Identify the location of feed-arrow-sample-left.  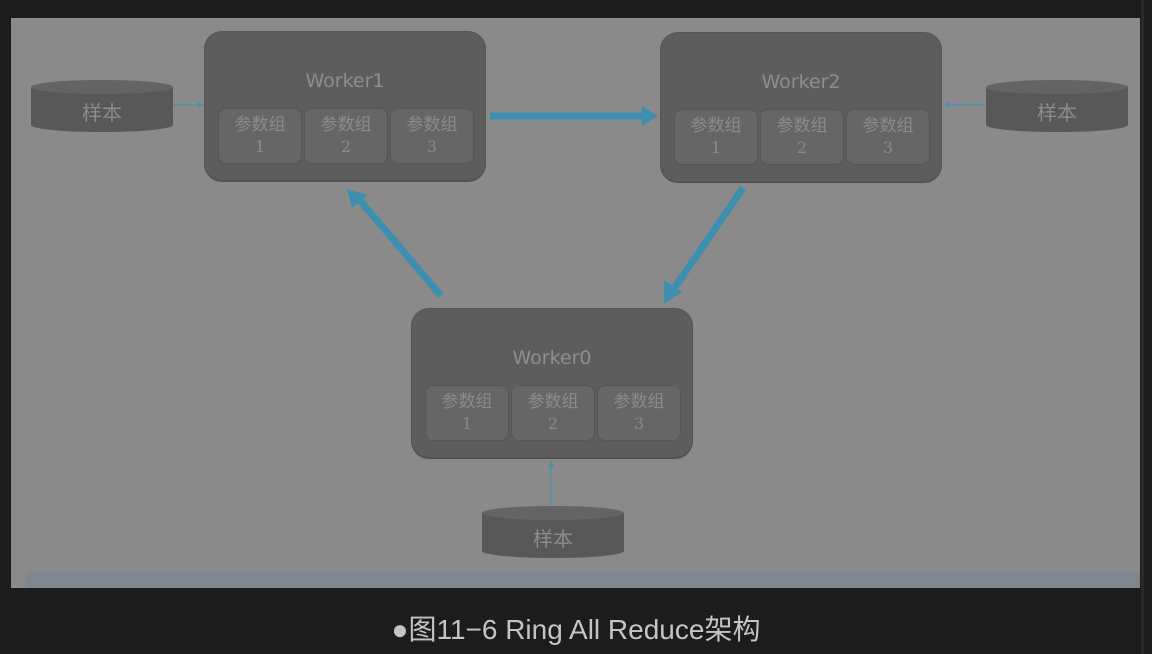
(188, 105).